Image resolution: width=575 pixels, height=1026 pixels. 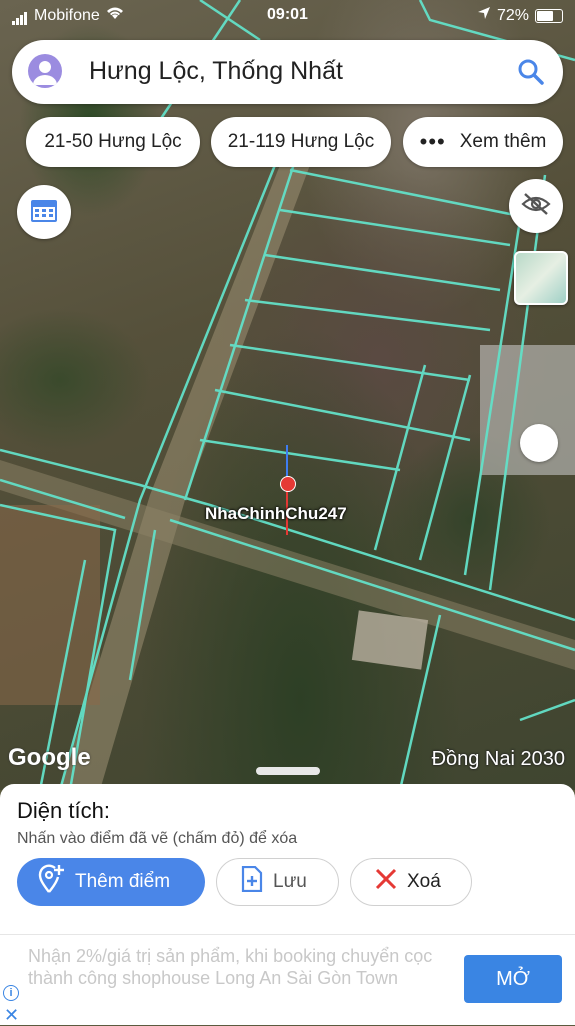 I want to click on drag-handle, so click(x=288, y=771).